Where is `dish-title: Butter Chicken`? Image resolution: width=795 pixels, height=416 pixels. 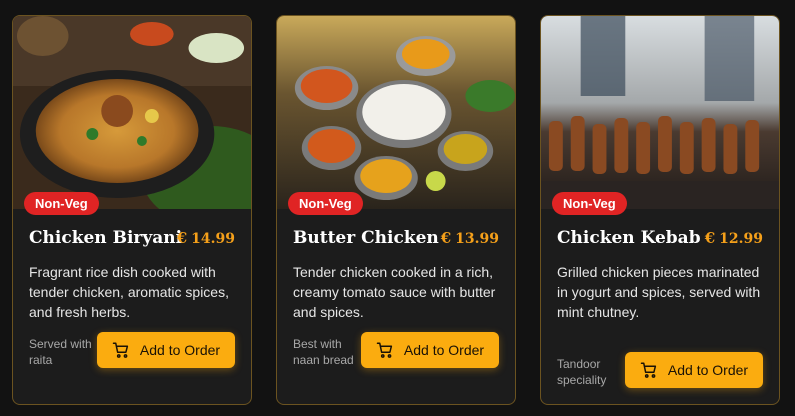
dish-title: Butter Chicken is located at coordinates (366, 238).